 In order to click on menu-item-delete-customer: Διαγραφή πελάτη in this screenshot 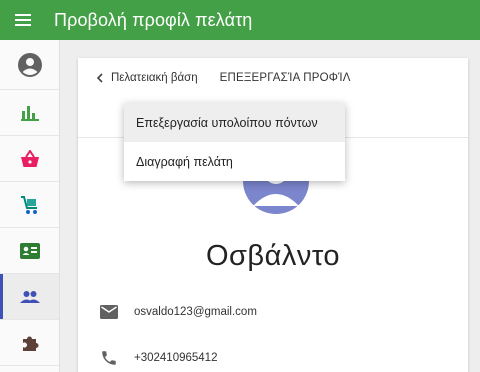, I will do `click(234, 161)`.